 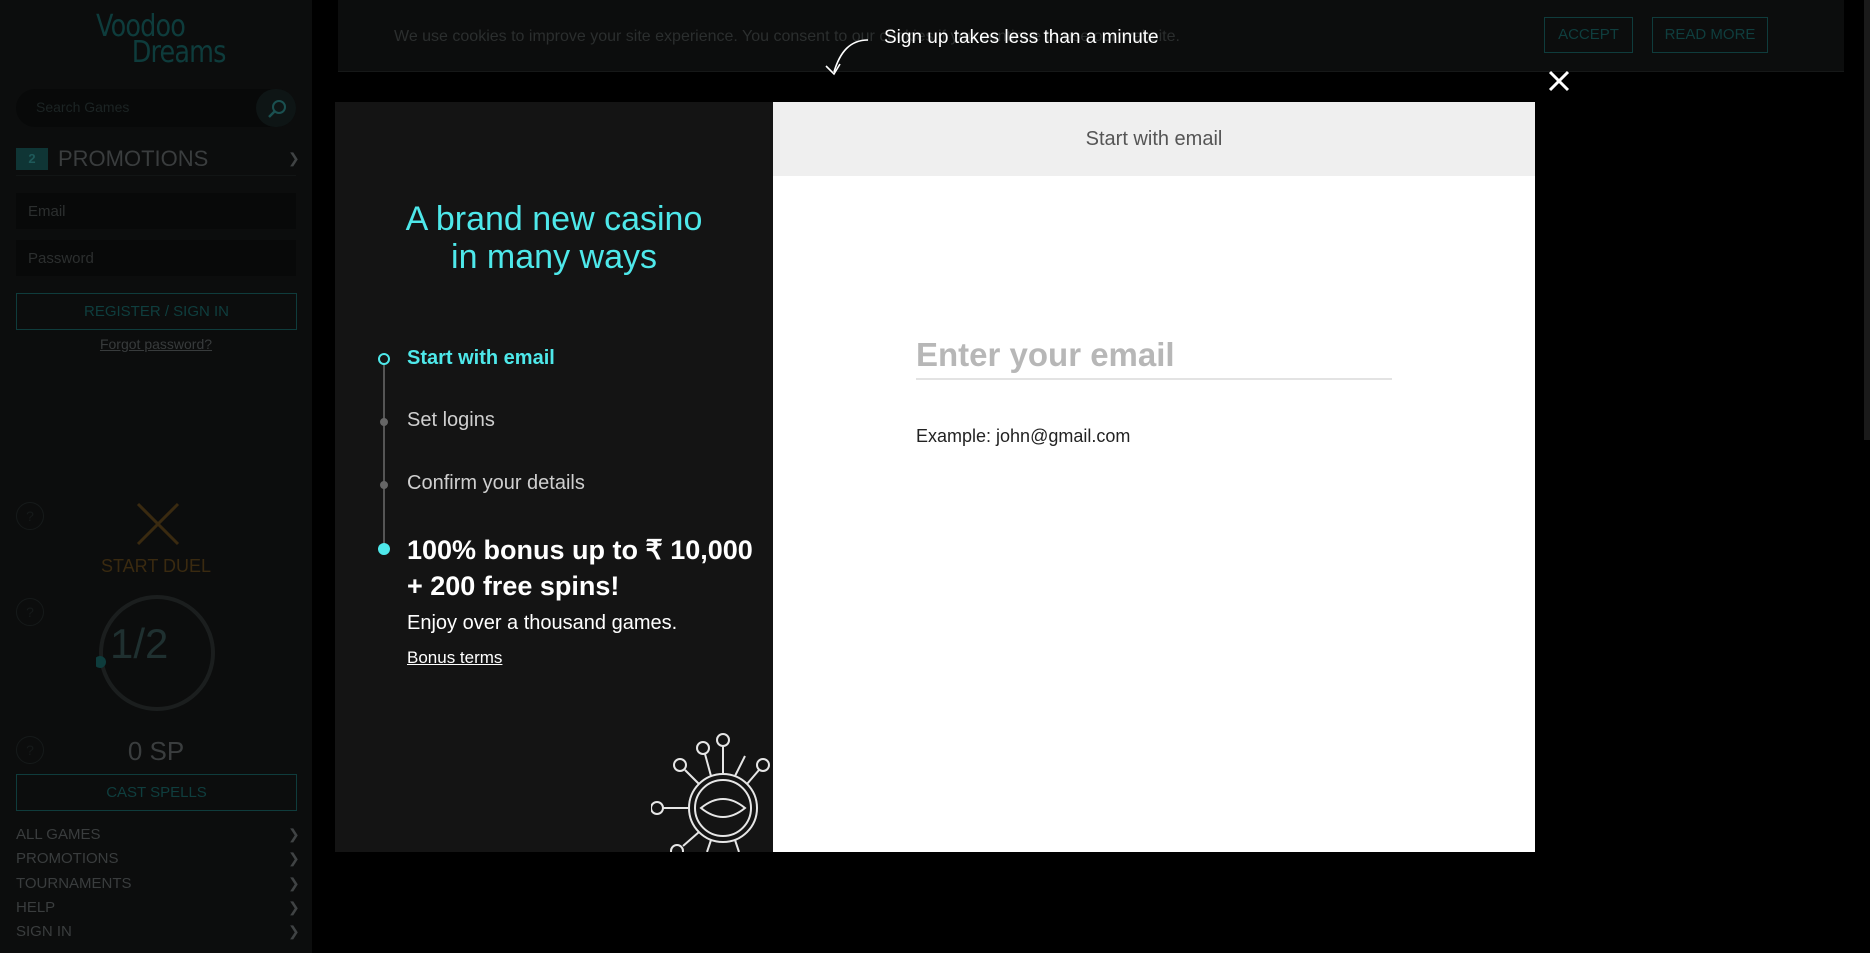 I want to click on step-dot-active, so click(x=384, y=359).